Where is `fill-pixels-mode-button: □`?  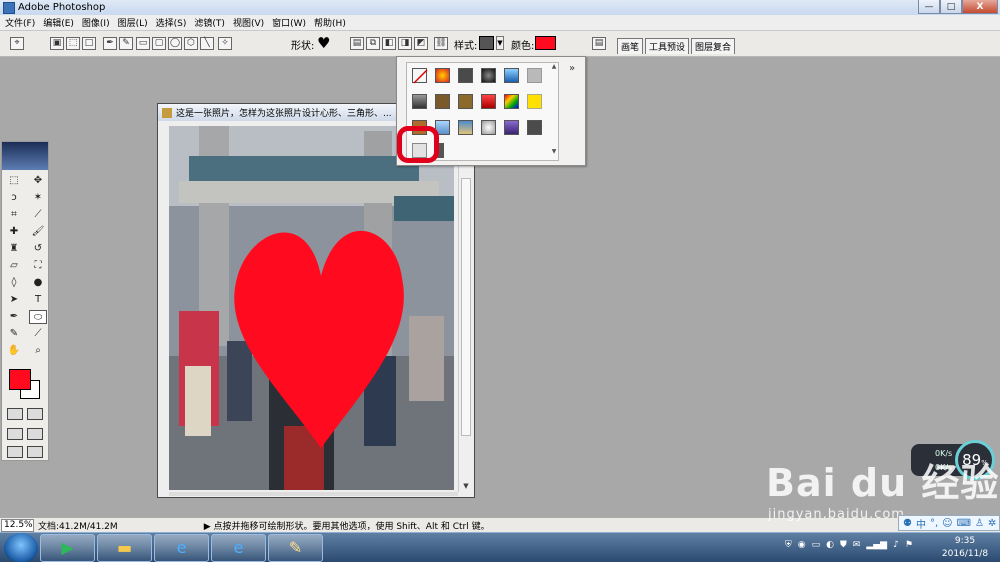 fill-pixels-mode-button: □ is located at coordinates (89, 43).